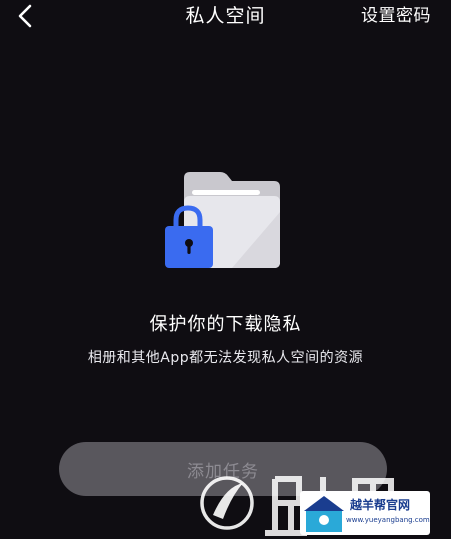 Image resolution: width=451 pixels, height=539 pixels. What do you see at coordinates (223, 471) in the screenshot?
I see `add-task-label: 添加任务` at bounding box center [223, 471].